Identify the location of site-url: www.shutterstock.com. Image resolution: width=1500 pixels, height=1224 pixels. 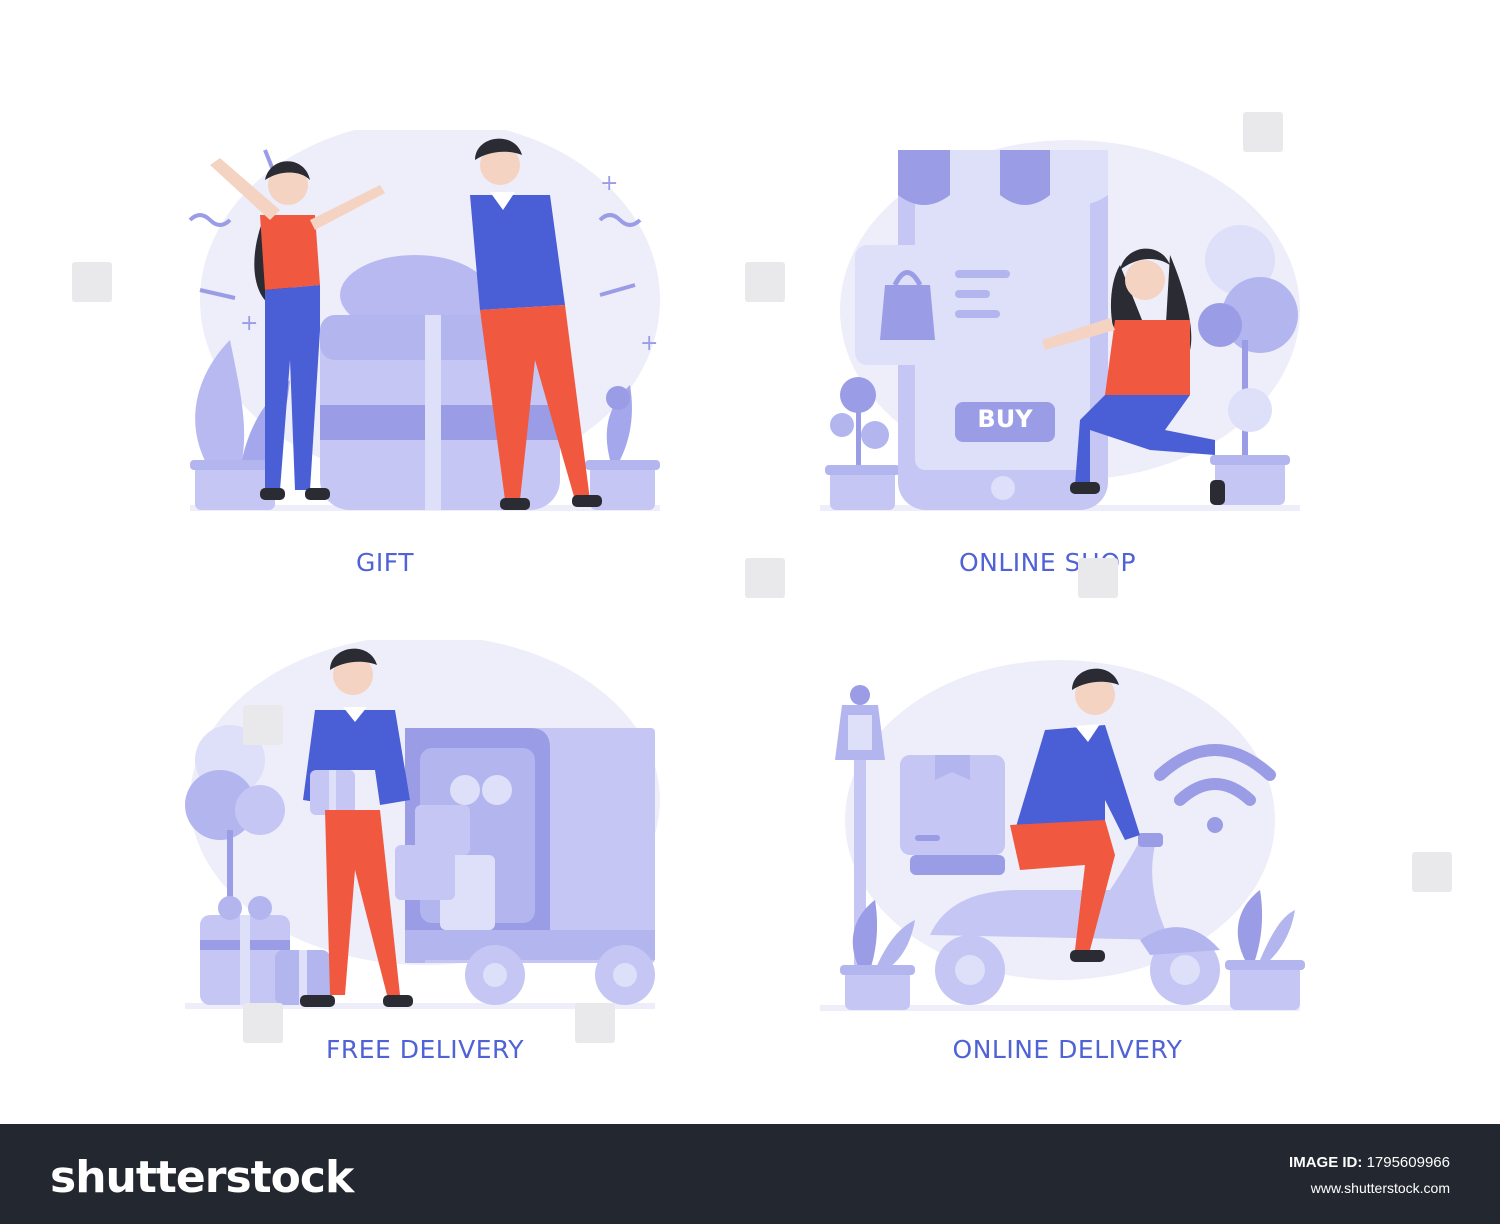
(1380, 1188).